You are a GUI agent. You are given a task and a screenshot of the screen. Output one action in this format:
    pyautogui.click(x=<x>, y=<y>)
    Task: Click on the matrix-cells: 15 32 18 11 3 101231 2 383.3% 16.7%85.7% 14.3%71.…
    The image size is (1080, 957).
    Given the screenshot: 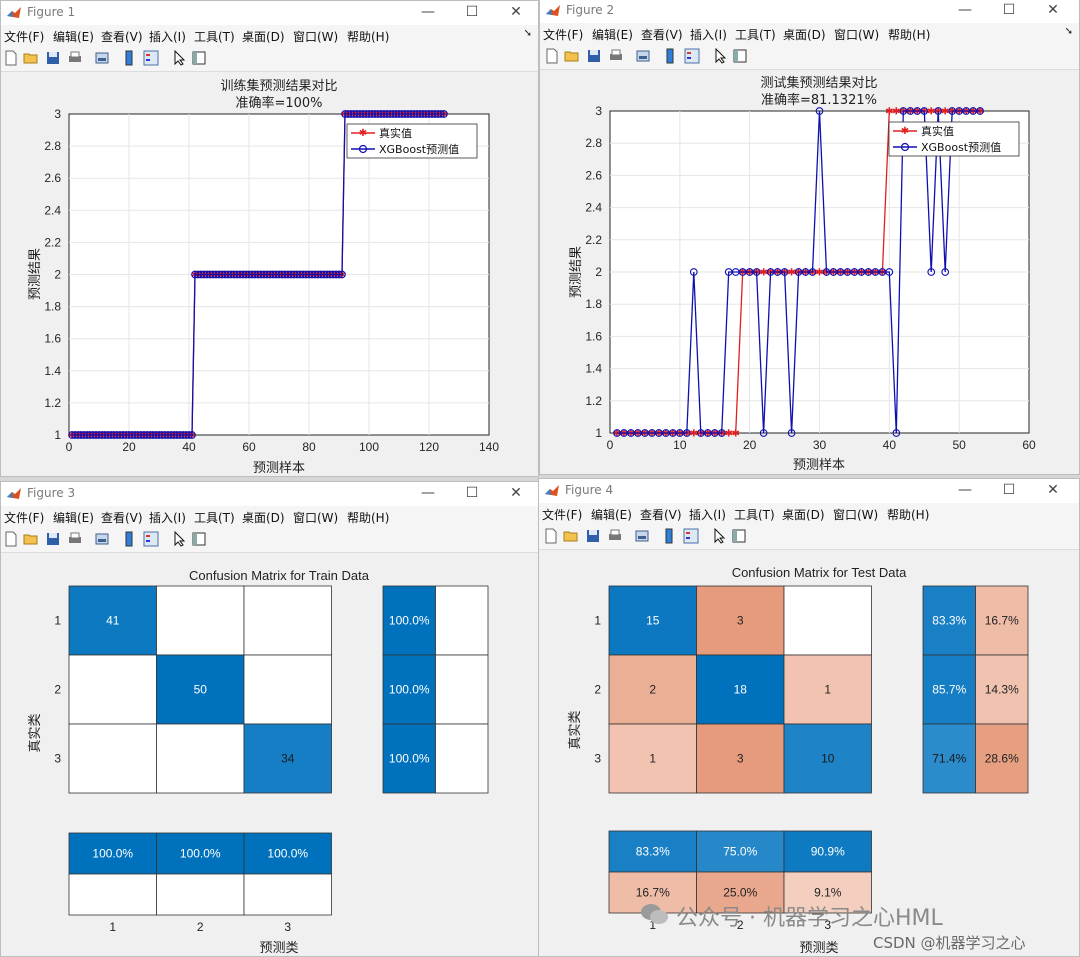 What is the action you would take?
    pyautogui.click(x=811, y=758)
    